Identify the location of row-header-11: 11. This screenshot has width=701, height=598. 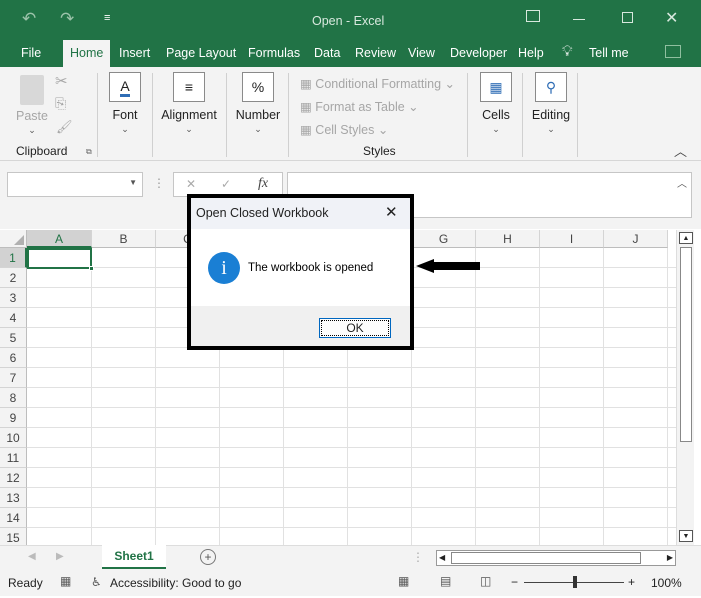
(13, 458).